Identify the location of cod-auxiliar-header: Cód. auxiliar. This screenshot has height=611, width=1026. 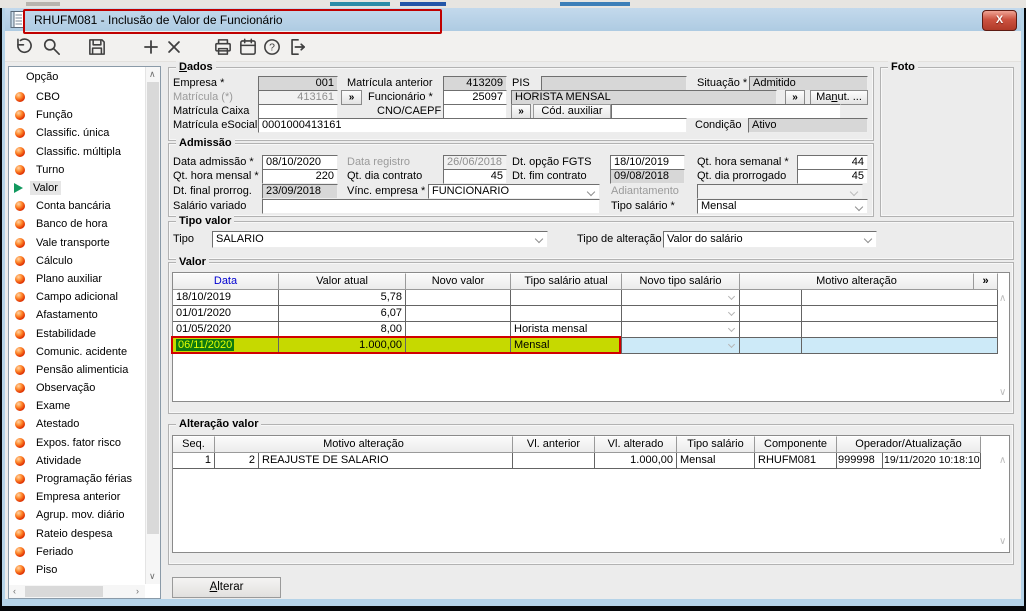
(572, 111).